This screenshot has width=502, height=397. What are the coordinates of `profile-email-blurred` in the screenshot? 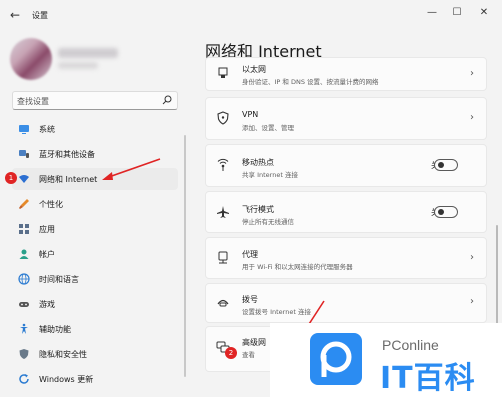 It's located at (78, 65).